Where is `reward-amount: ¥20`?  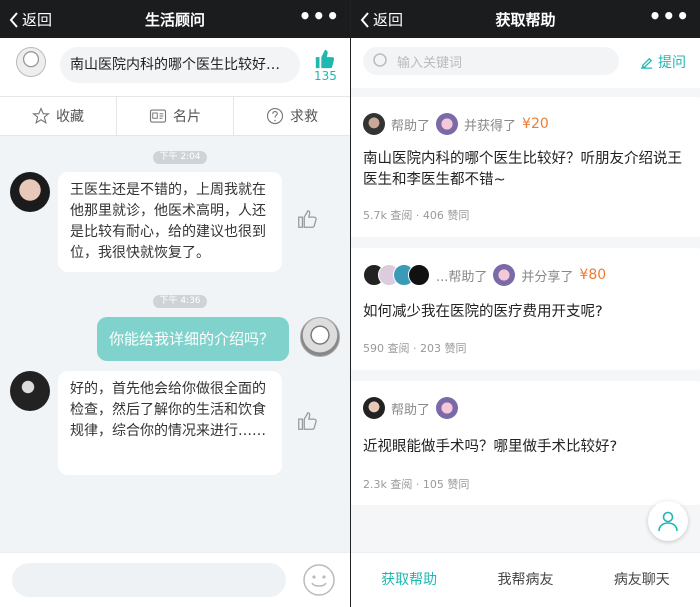 reward-amount: ¥20 is located at coordinates (535, 124).